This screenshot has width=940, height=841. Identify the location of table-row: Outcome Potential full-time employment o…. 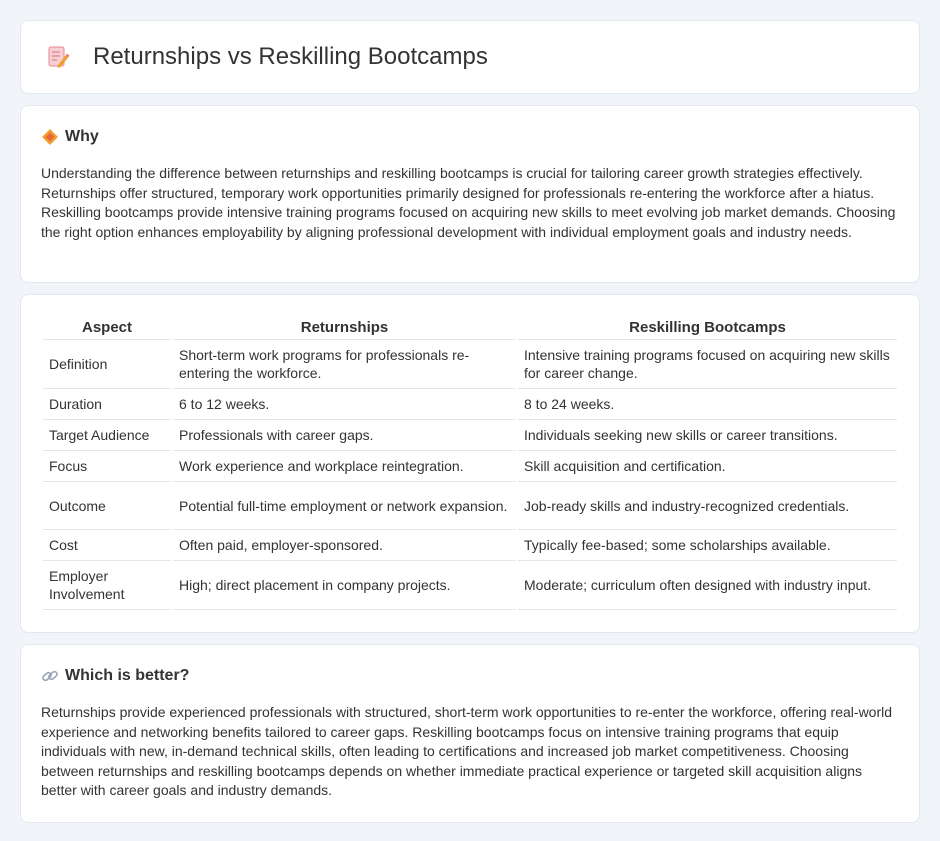
(470, 506).